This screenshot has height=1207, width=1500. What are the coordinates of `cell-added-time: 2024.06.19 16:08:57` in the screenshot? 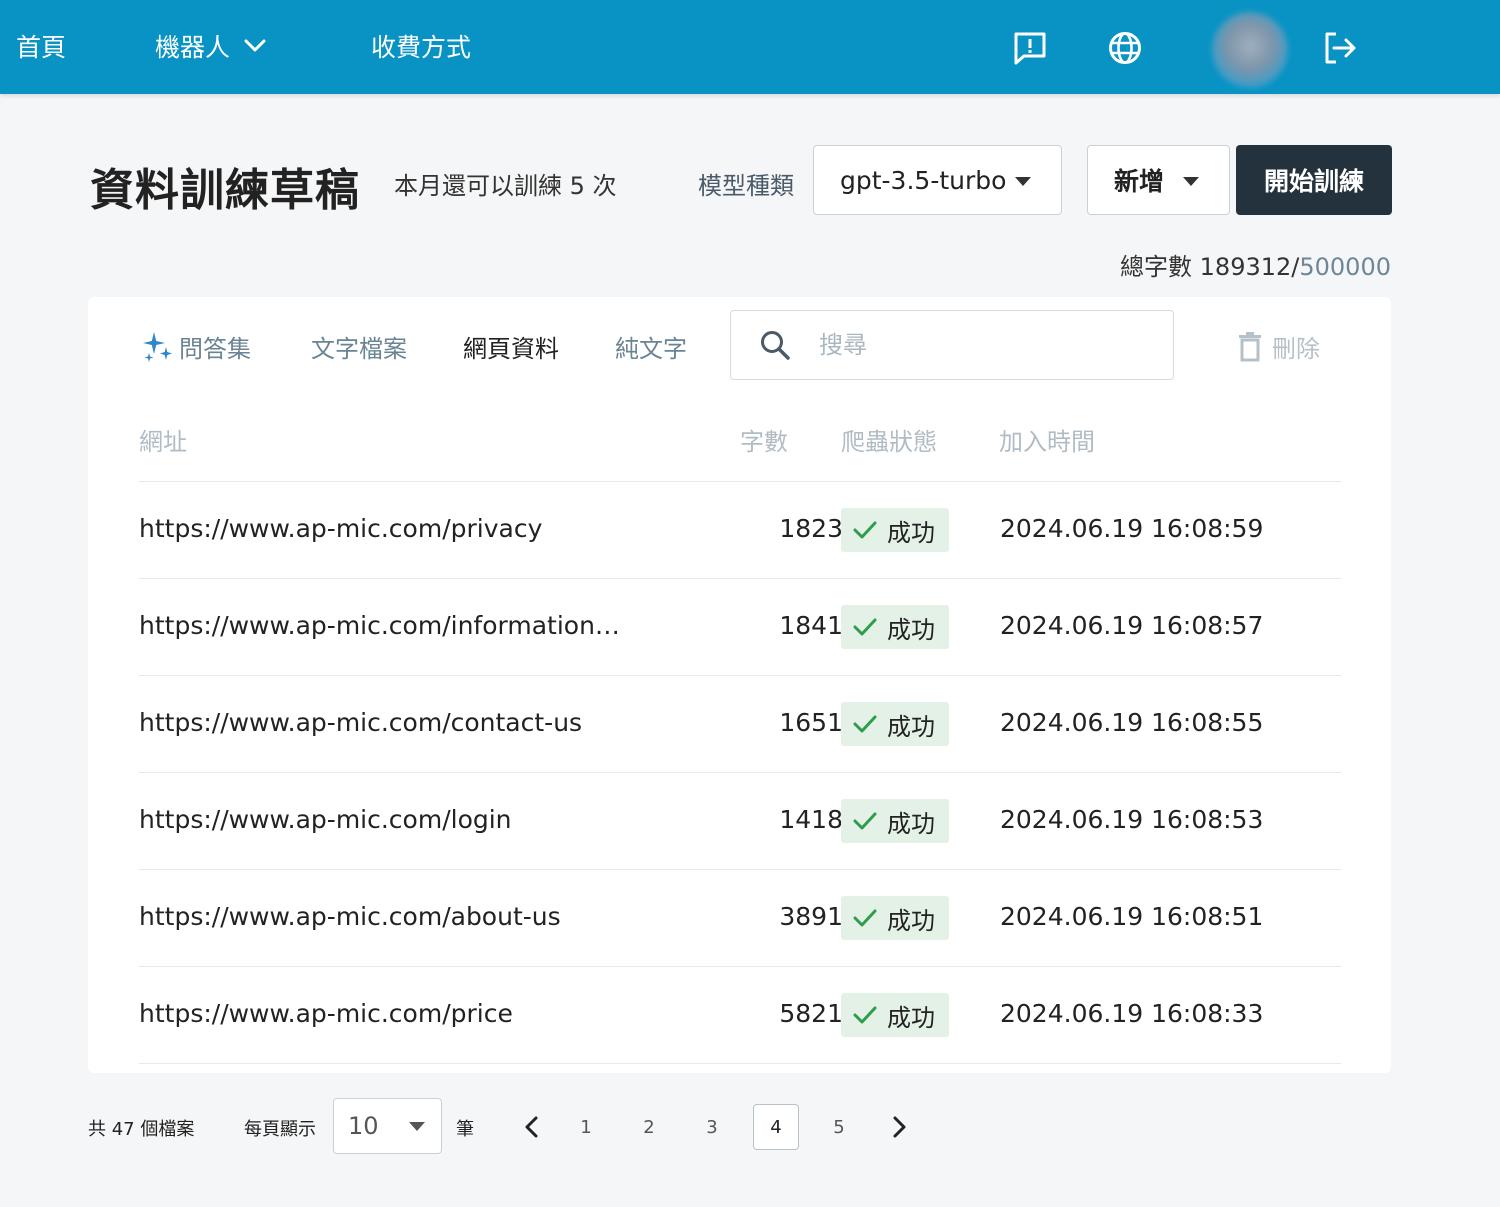 It's located at (1132, 625).